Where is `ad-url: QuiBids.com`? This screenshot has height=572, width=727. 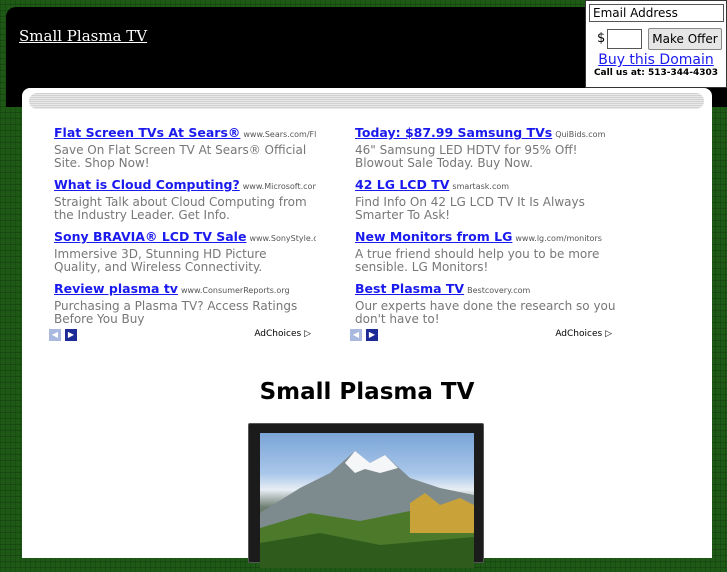
ad-url: QuiBids.com is located at coordinates (580, 134).